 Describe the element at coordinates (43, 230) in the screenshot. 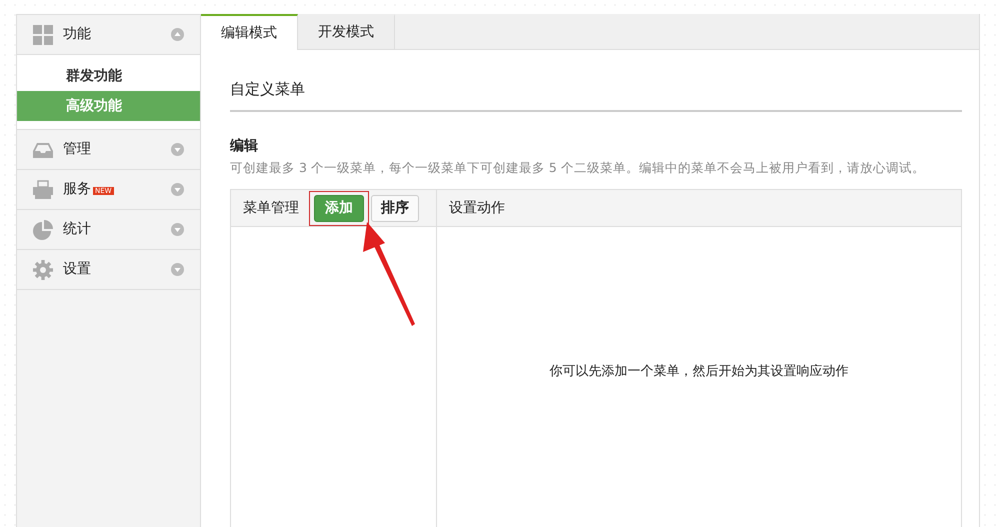

I see `pie-chart-icon` at that location.